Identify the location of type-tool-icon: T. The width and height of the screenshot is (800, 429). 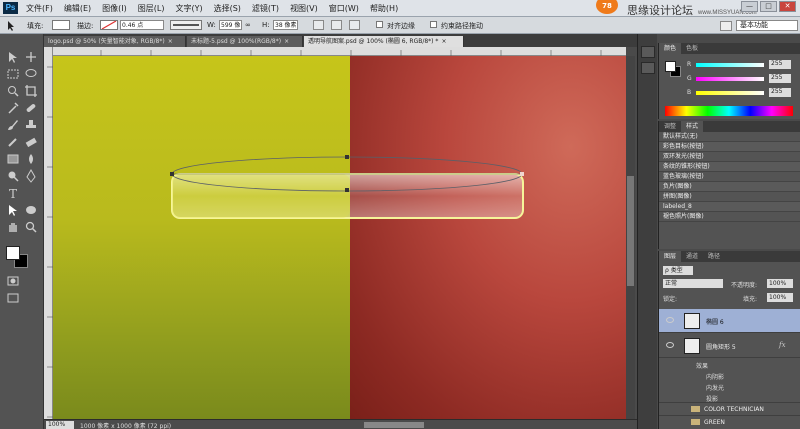
(13, 193).